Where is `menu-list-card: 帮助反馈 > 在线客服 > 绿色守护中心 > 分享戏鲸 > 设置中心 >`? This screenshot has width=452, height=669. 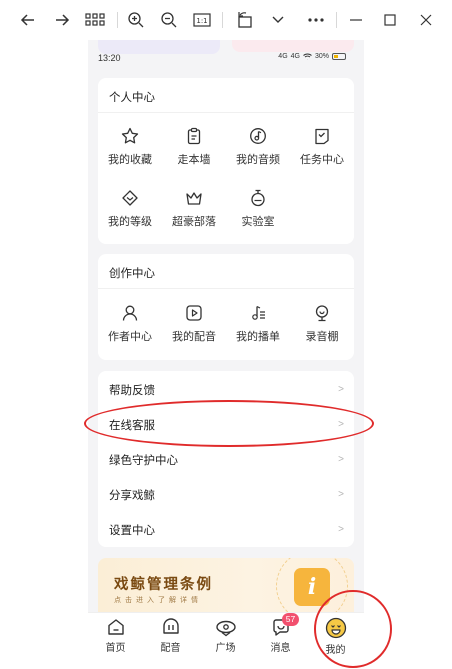 menu-list-card: 帮助反馈 > 在线客服 > 绿色守护中心 > 分享戏鲸 > 设置中心 > is located at coordinates (226, 459).